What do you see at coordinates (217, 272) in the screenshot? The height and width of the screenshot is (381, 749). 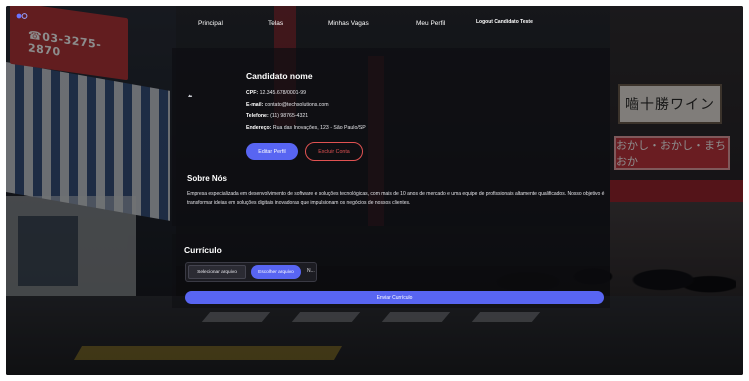 I see `select-file-button: Selecionar arquivo` at bounding box center [217, 272].